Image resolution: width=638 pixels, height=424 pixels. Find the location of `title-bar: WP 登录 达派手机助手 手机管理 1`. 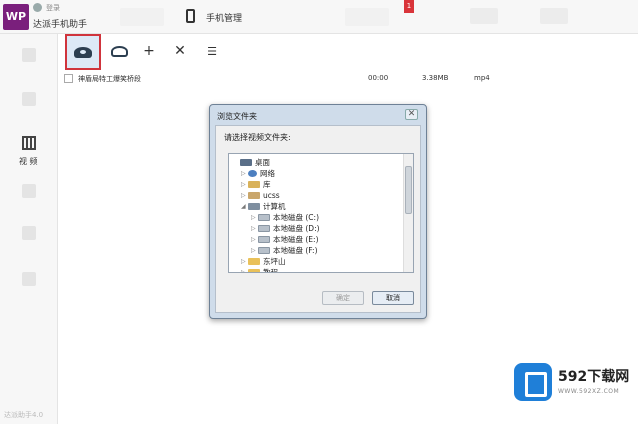

title-bar: WP 登录 达派手机助手 手机管理 1 is located at coordinates (319, 17).